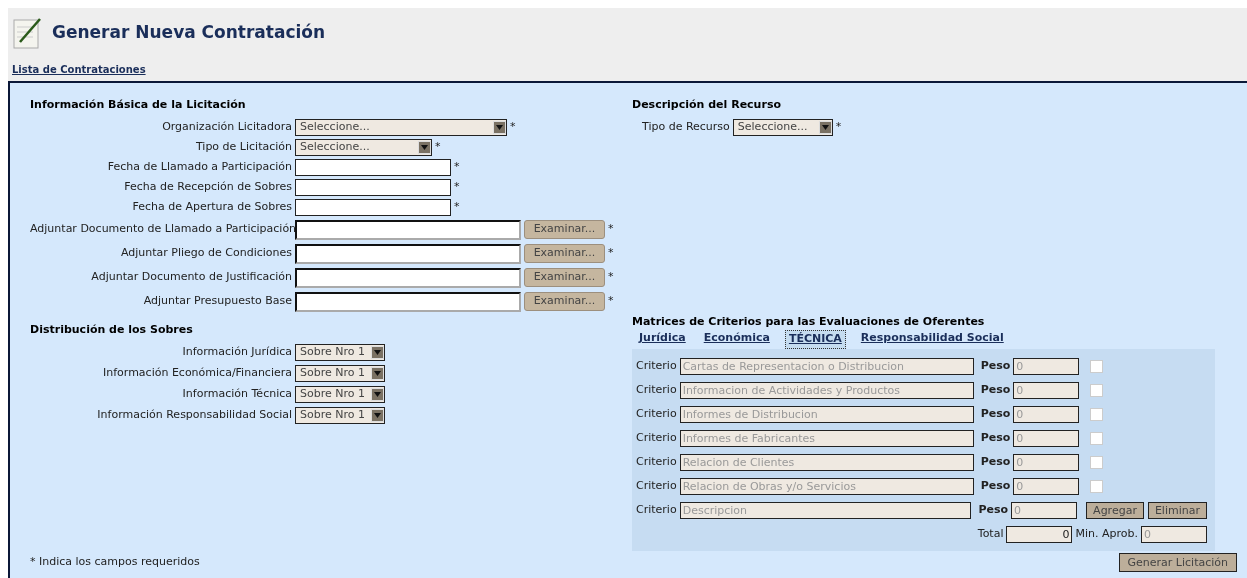  Describe the element at coordinates (826, 390) in the screenshot. I see `criterion-field: Informacion de Actividades y Productos` at that location.